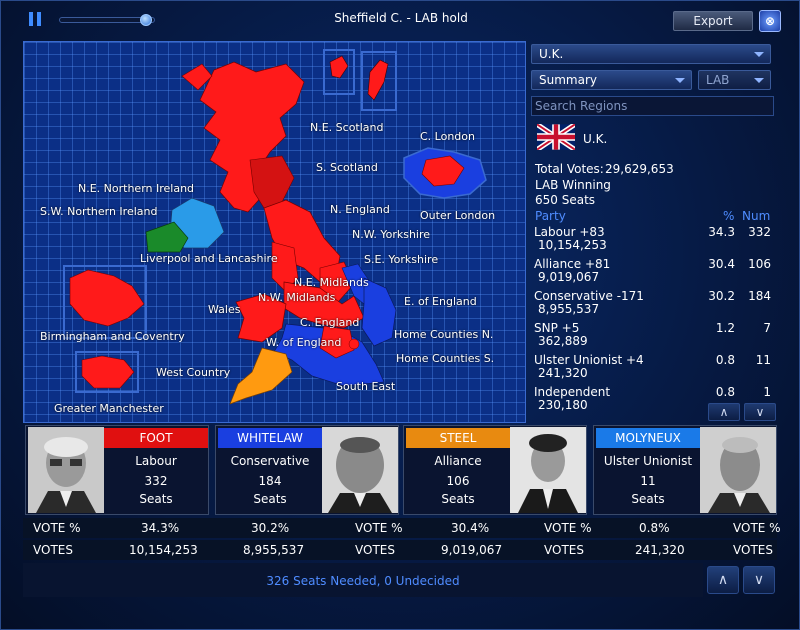  I want to click on label-ne-midlands: N.E. Midlands, so click(331, 282).